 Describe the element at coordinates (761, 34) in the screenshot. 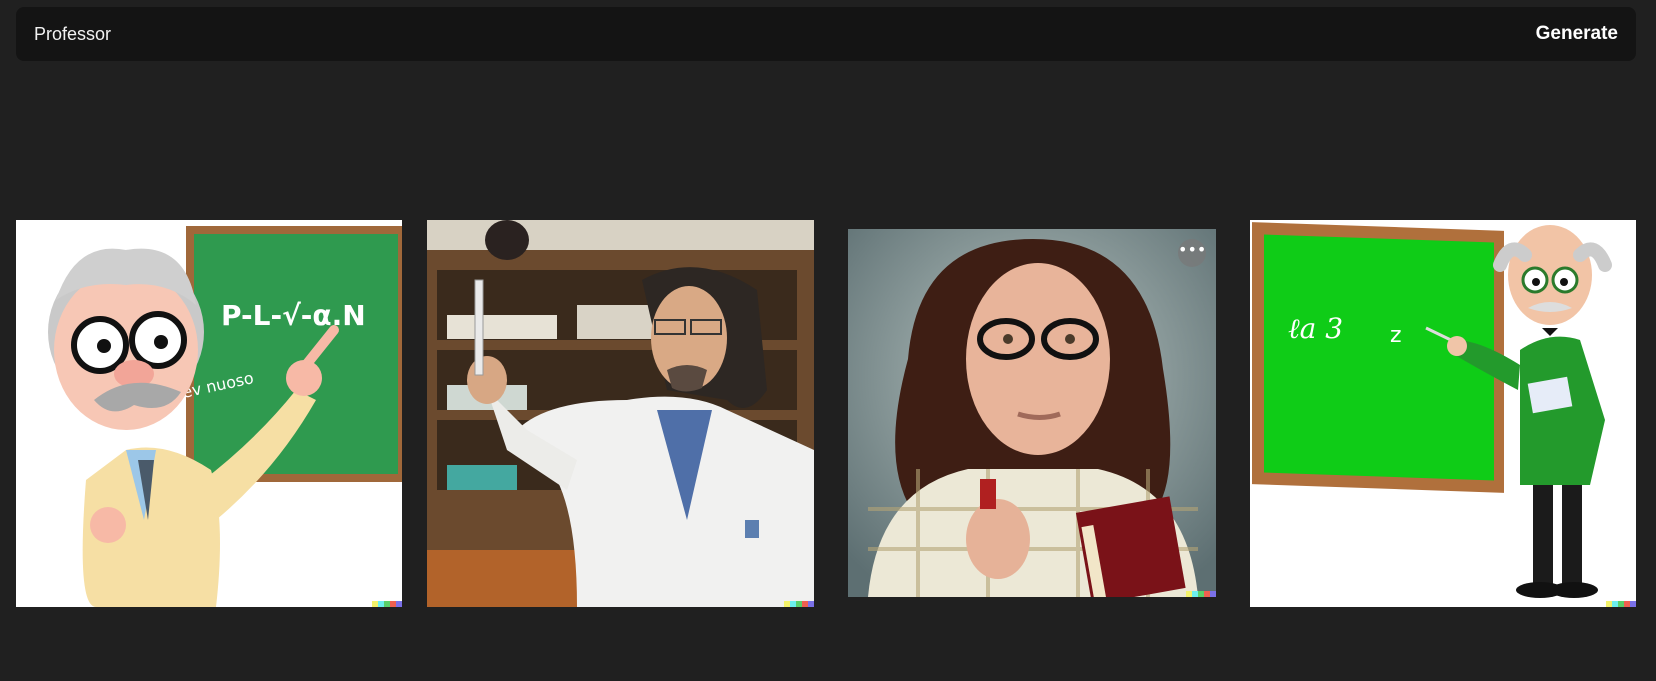

I see `prompt-input` at that location.